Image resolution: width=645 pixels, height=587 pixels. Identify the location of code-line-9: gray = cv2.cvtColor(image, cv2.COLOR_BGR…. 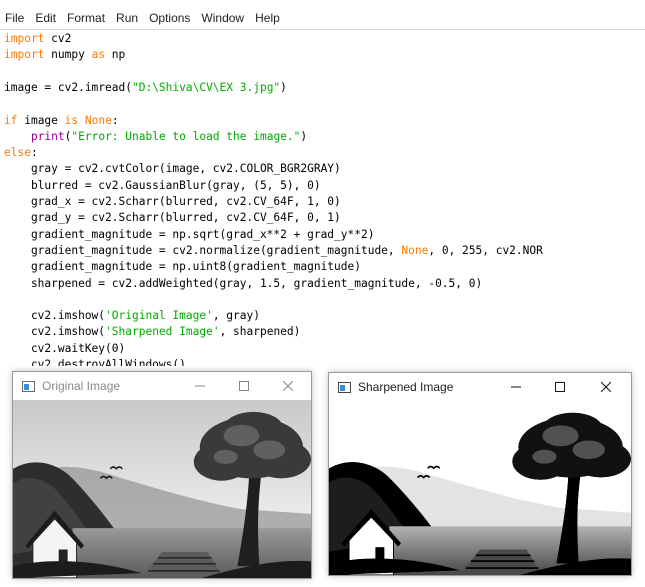
(172, 169).